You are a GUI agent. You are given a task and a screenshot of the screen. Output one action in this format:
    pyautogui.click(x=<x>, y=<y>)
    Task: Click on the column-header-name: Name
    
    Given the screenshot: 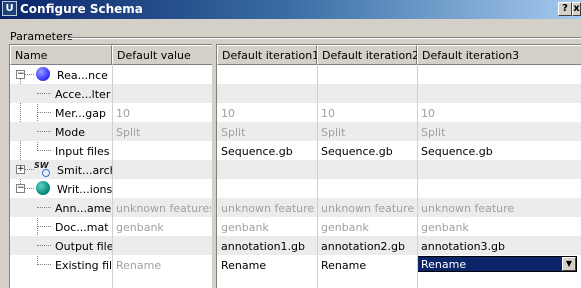 What is the action you would take?
    pyautogui.click(x=61, y=55)
    